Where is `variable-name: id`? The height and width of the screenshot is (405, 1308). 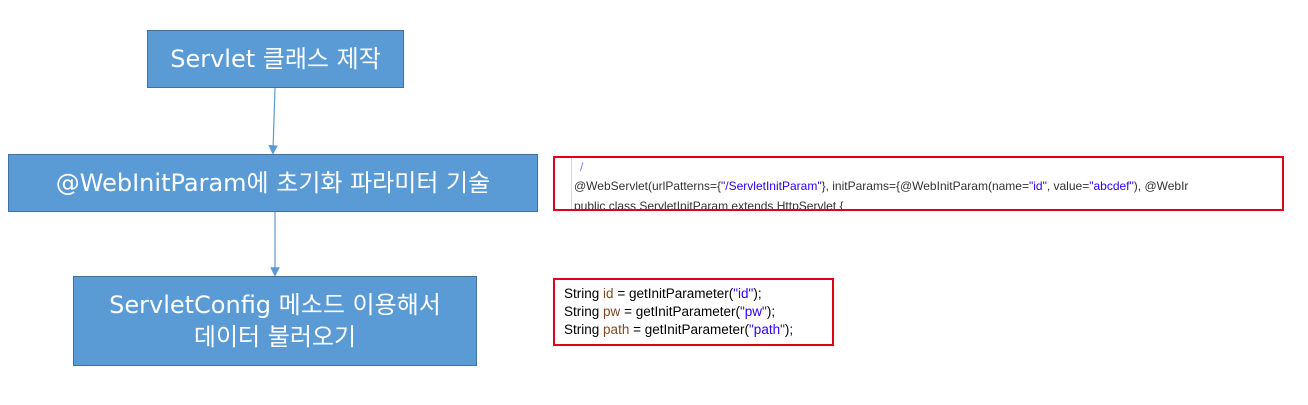
variable-name: id is located at coordinates (608, 293).